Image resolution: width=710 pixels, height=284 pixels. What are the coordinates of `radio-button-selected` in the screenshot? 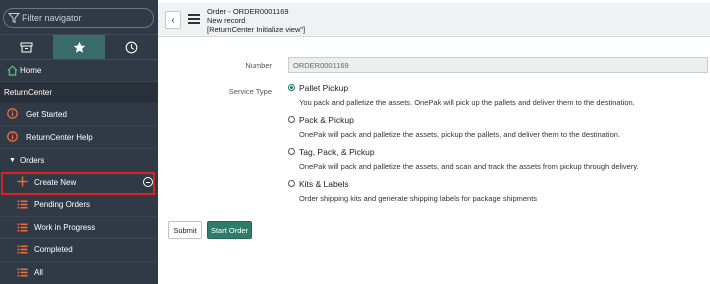 It's located at (291, 87).